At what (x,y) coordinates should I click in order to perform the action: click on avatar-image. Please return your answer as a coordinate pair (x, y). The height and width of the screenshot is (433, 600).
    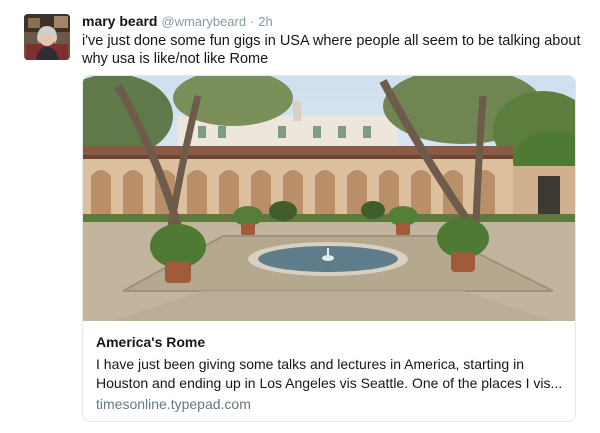
    Looking at the image, I should click on (47, 37).